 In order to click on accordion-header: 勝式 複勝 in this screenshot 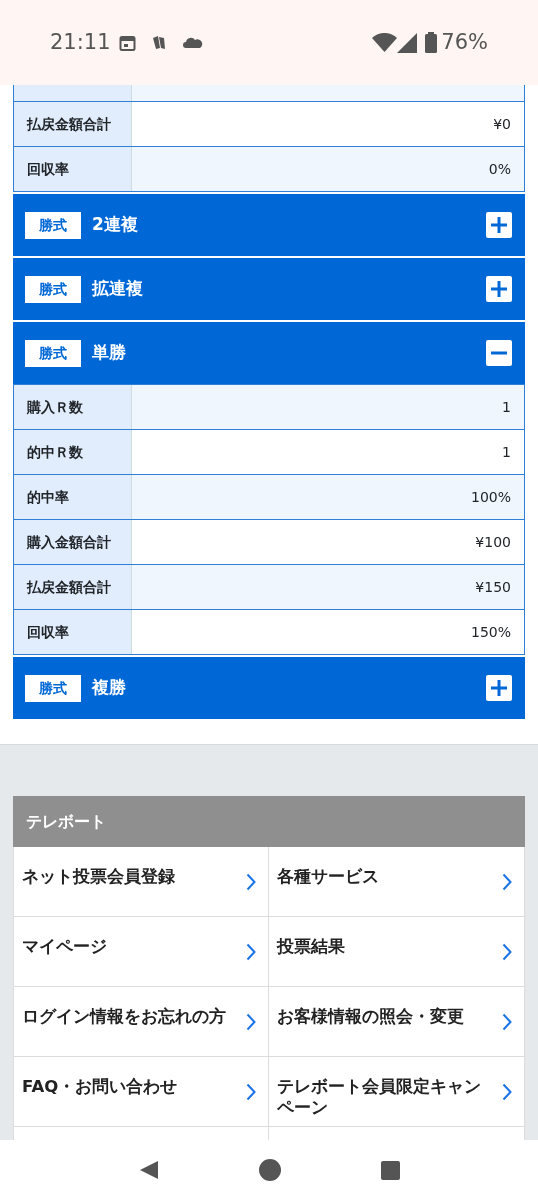, I will do `click(269, 688)`.